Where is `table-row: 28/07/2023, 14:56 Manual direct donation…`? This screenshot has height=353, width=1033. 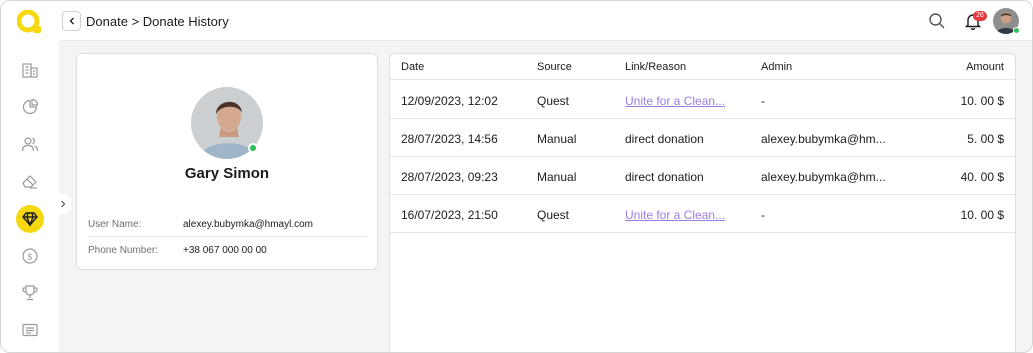
table-row: 28/07/2023, 14:56 Manual direct donation… is located at coordinates (702, 138).